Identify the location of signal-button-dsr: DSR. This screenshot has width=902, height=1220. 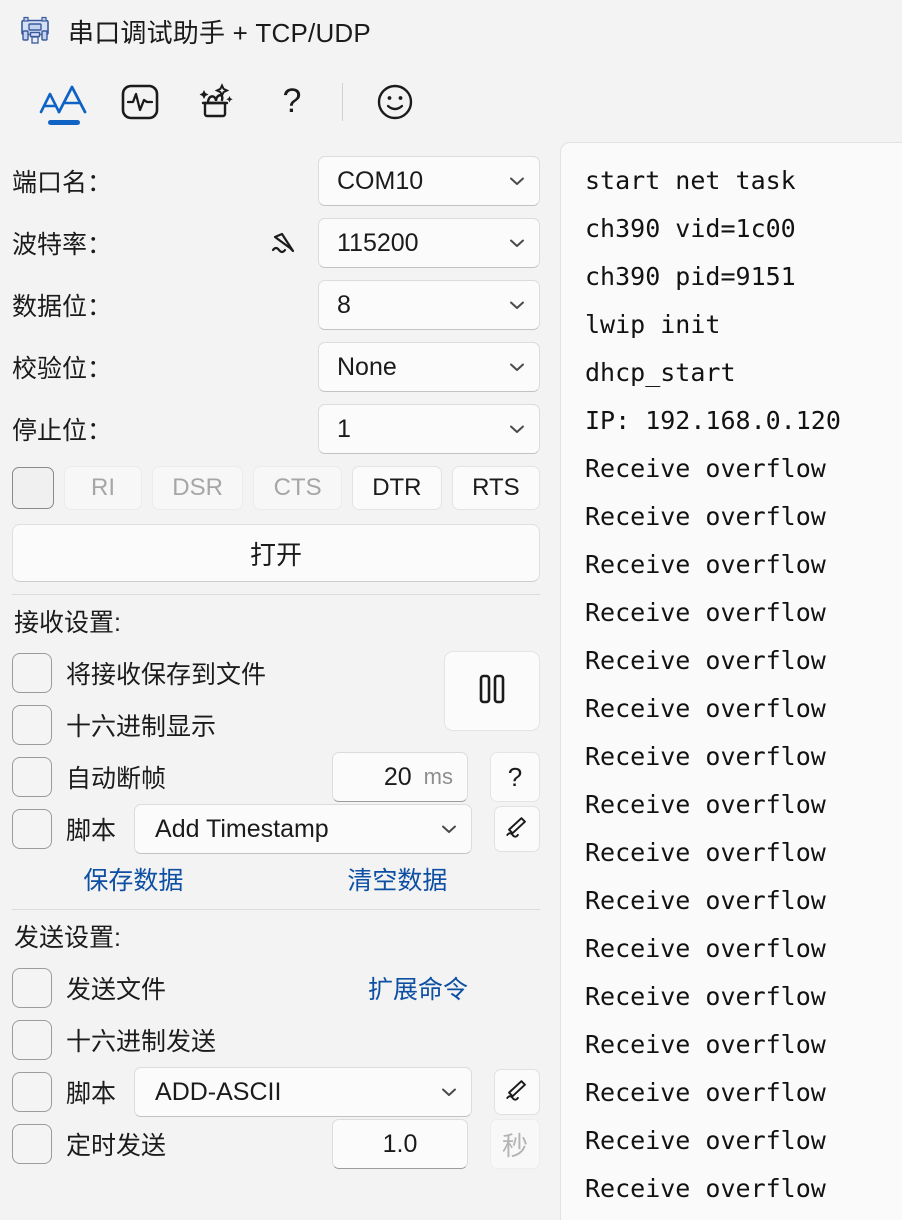
(198, 488).